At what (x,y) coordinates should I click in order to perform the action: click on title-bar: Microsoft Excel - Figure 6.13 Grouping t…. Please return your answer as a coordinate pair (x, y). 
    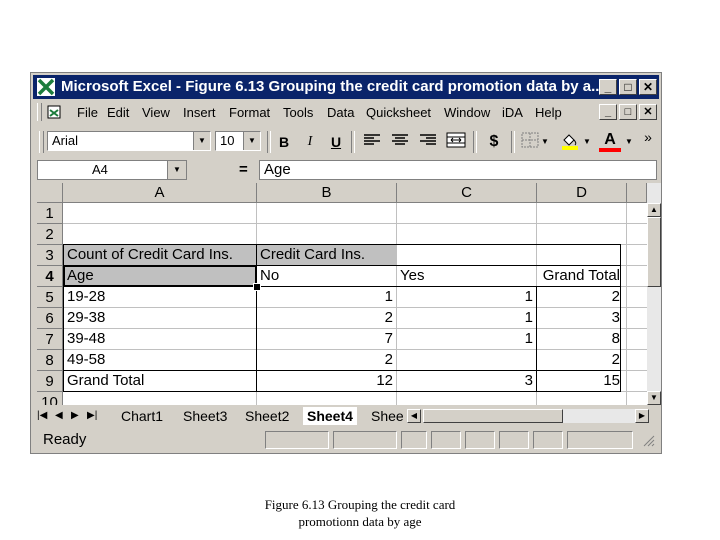
    Looking at the image, I should click on (346, 87).